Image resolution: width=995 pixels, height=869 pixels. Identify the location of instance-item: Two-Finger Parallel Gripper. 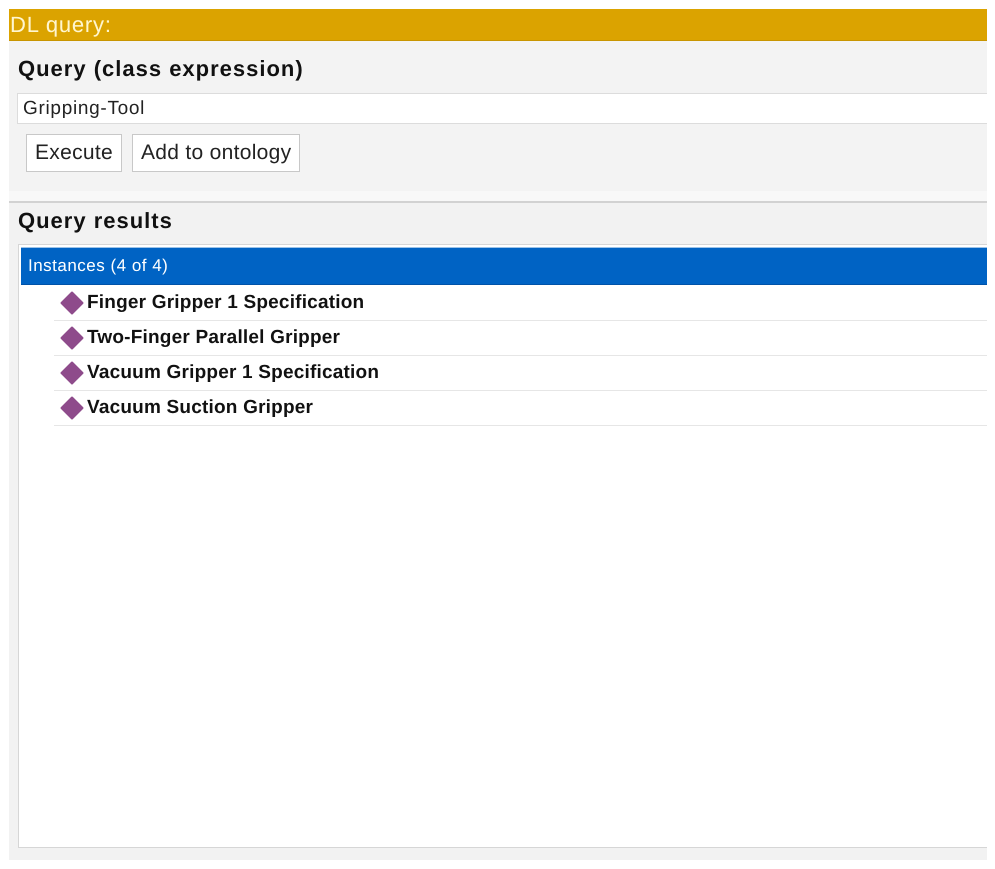
(520, 338).